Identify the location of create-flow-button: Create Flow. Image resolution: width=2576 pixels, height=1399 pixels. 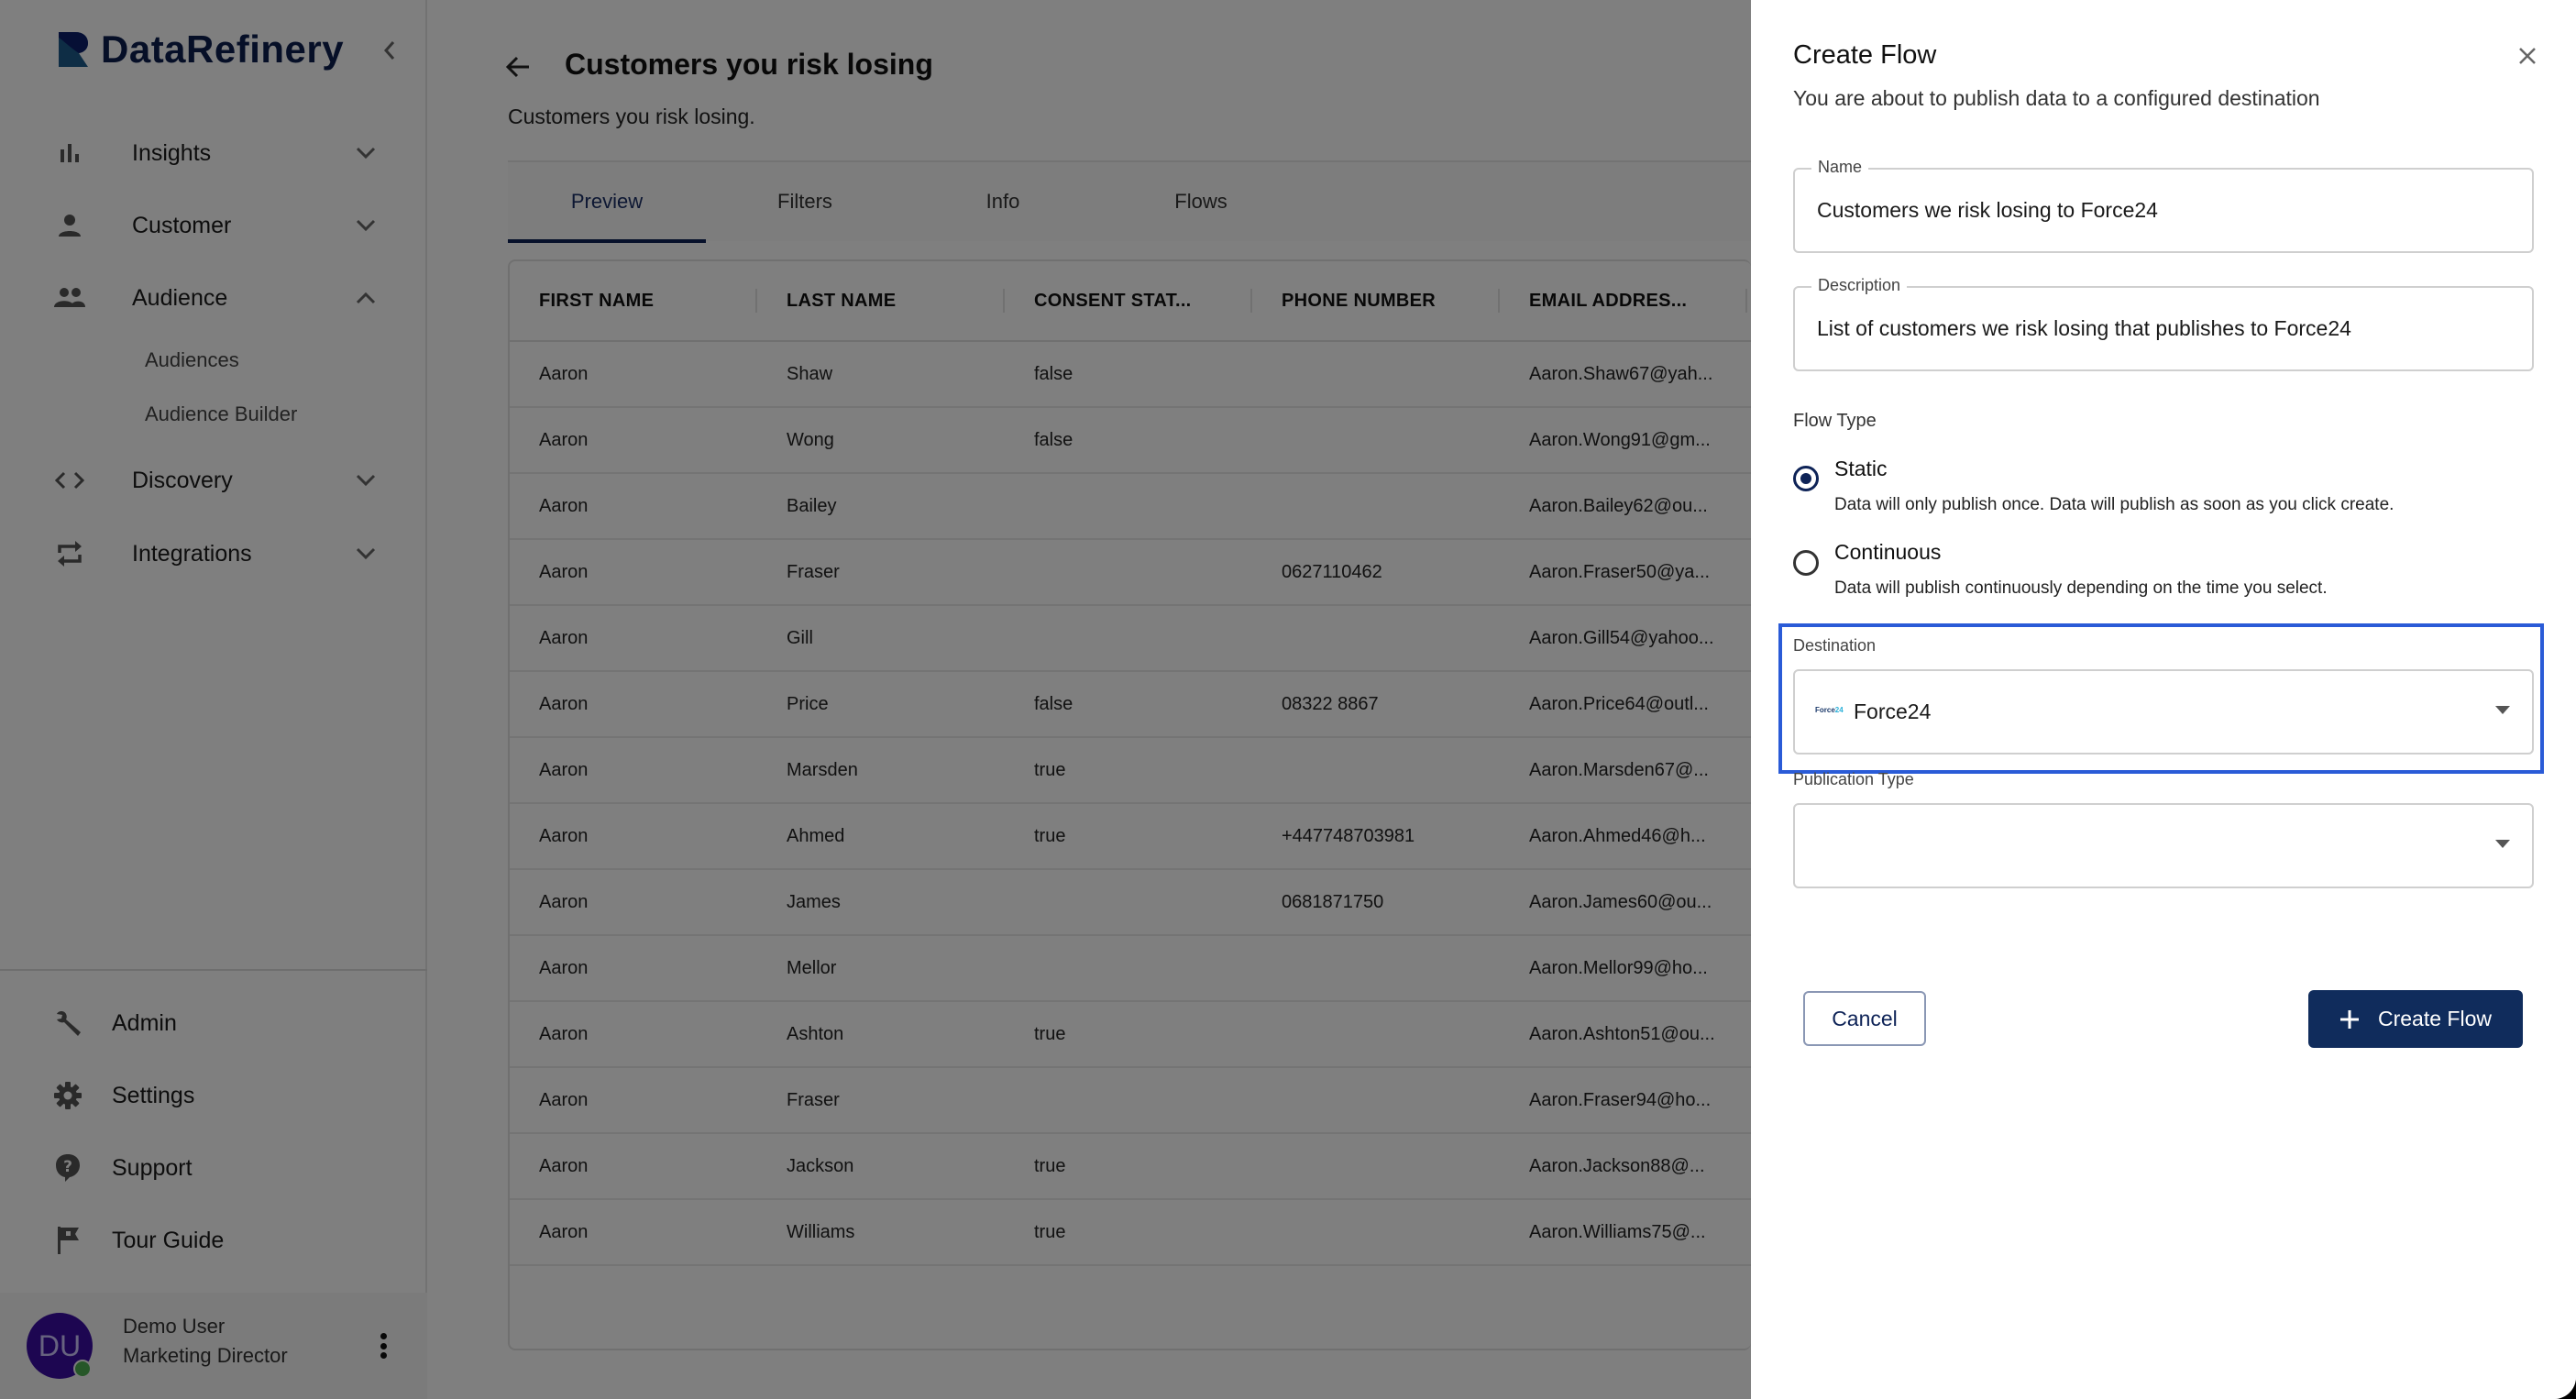
(2415, 1019).